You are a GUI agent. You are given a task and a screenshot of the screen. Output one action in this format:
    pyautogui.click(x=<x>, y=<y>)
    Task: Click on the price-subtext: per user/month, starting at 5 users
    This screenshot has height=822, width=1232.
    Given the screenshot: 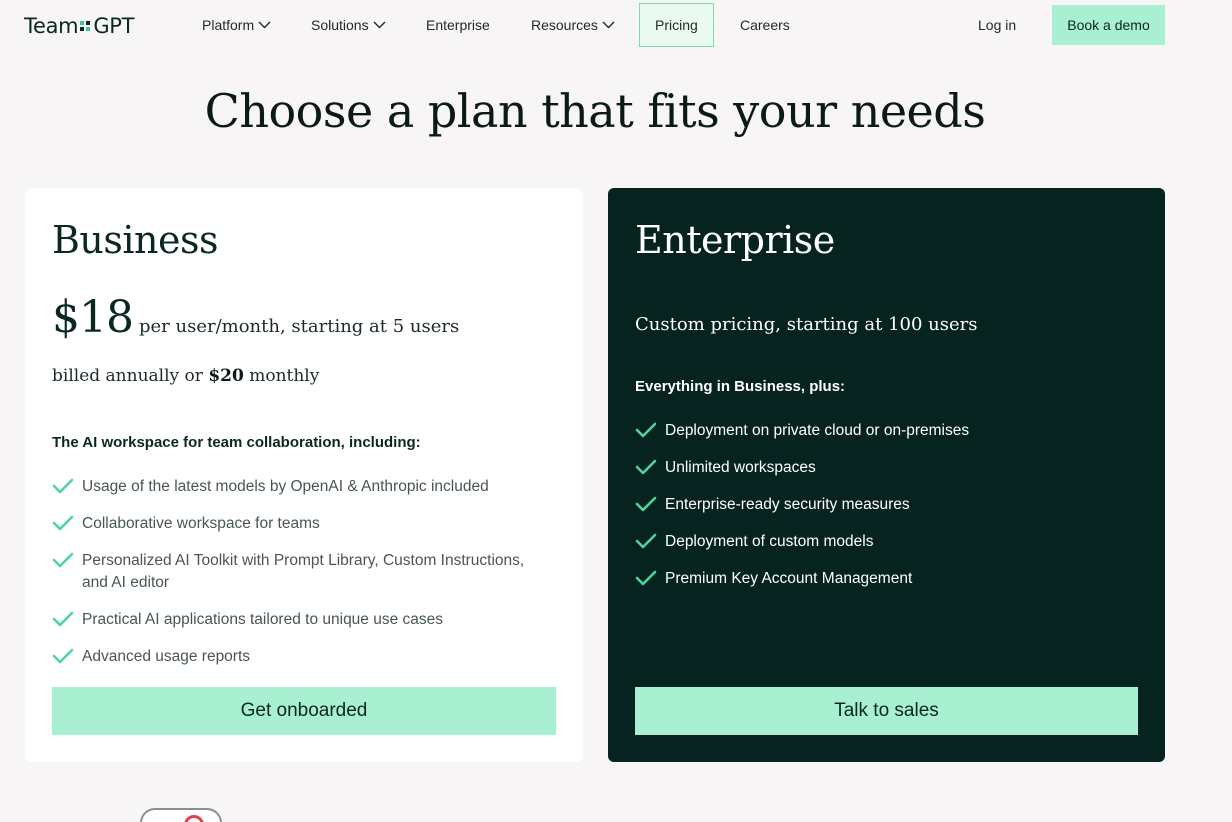 What is the action you would take?
    pyautogui.click(x=299, y=326)
    